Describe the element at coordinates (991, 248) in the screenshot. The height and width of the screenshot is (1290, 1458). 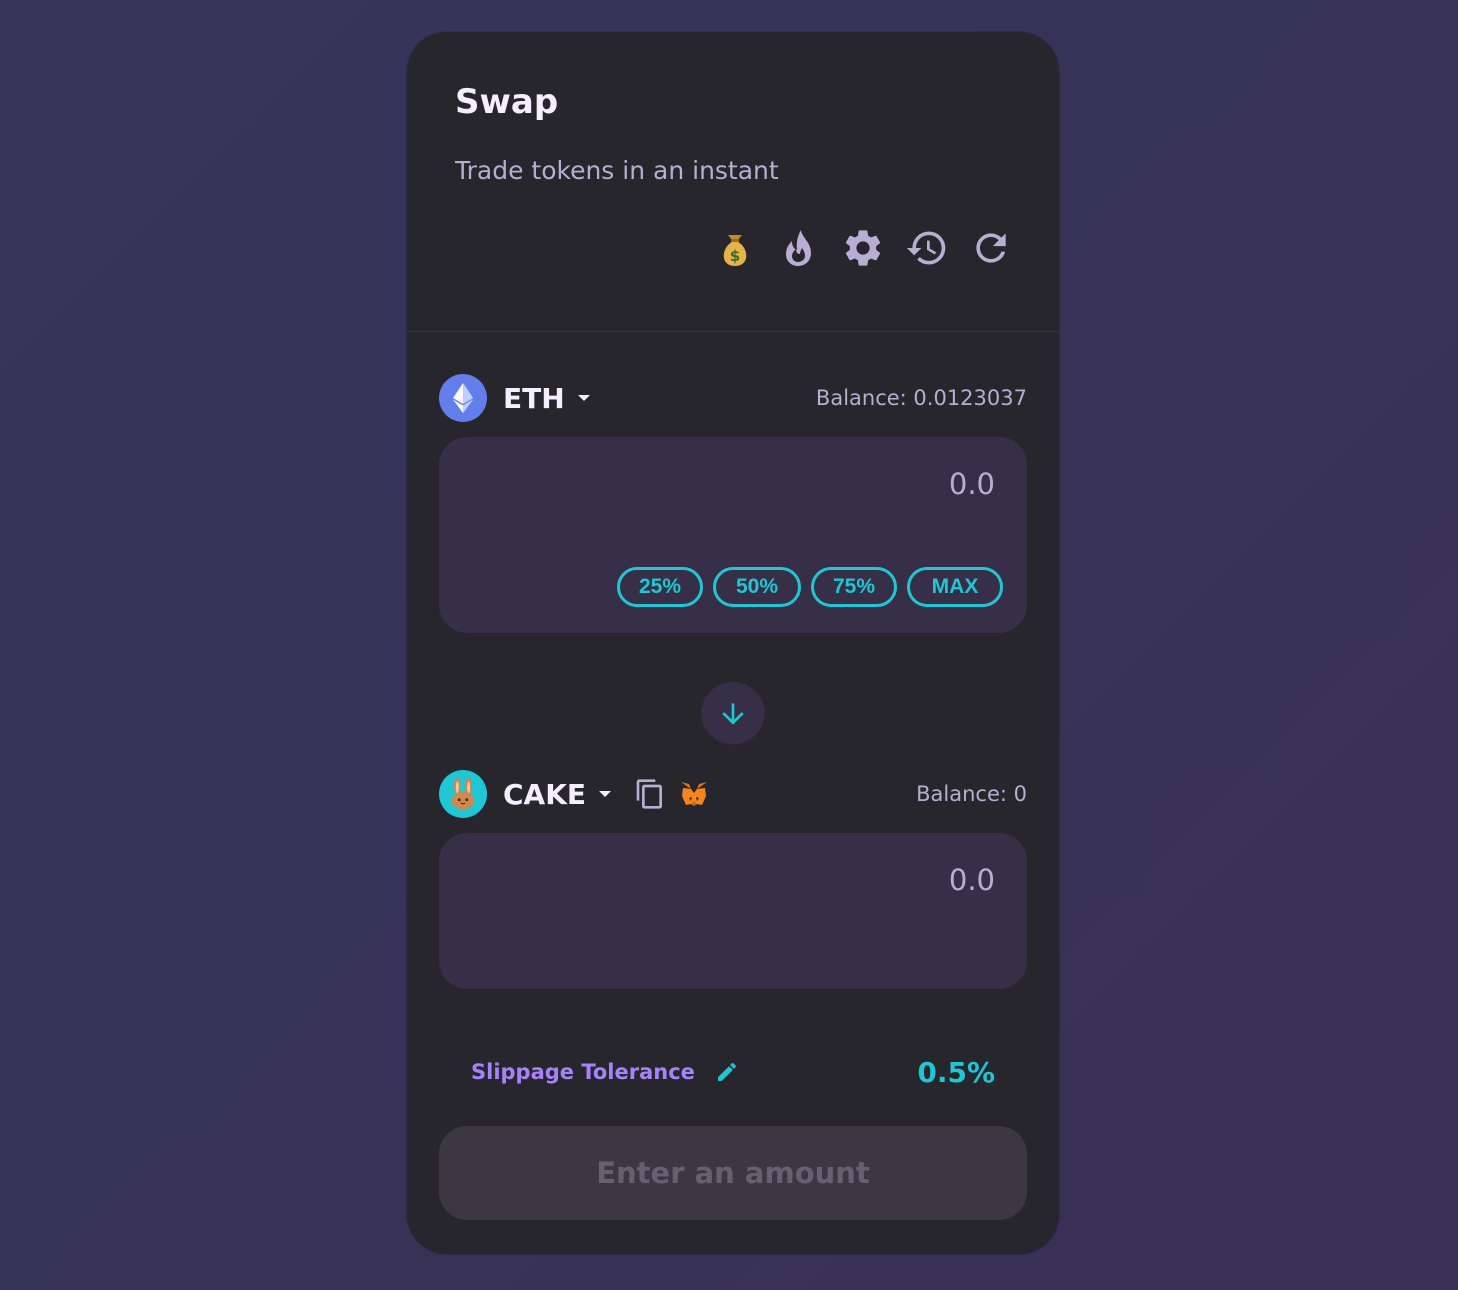
I see `refresh-icon` at that location.